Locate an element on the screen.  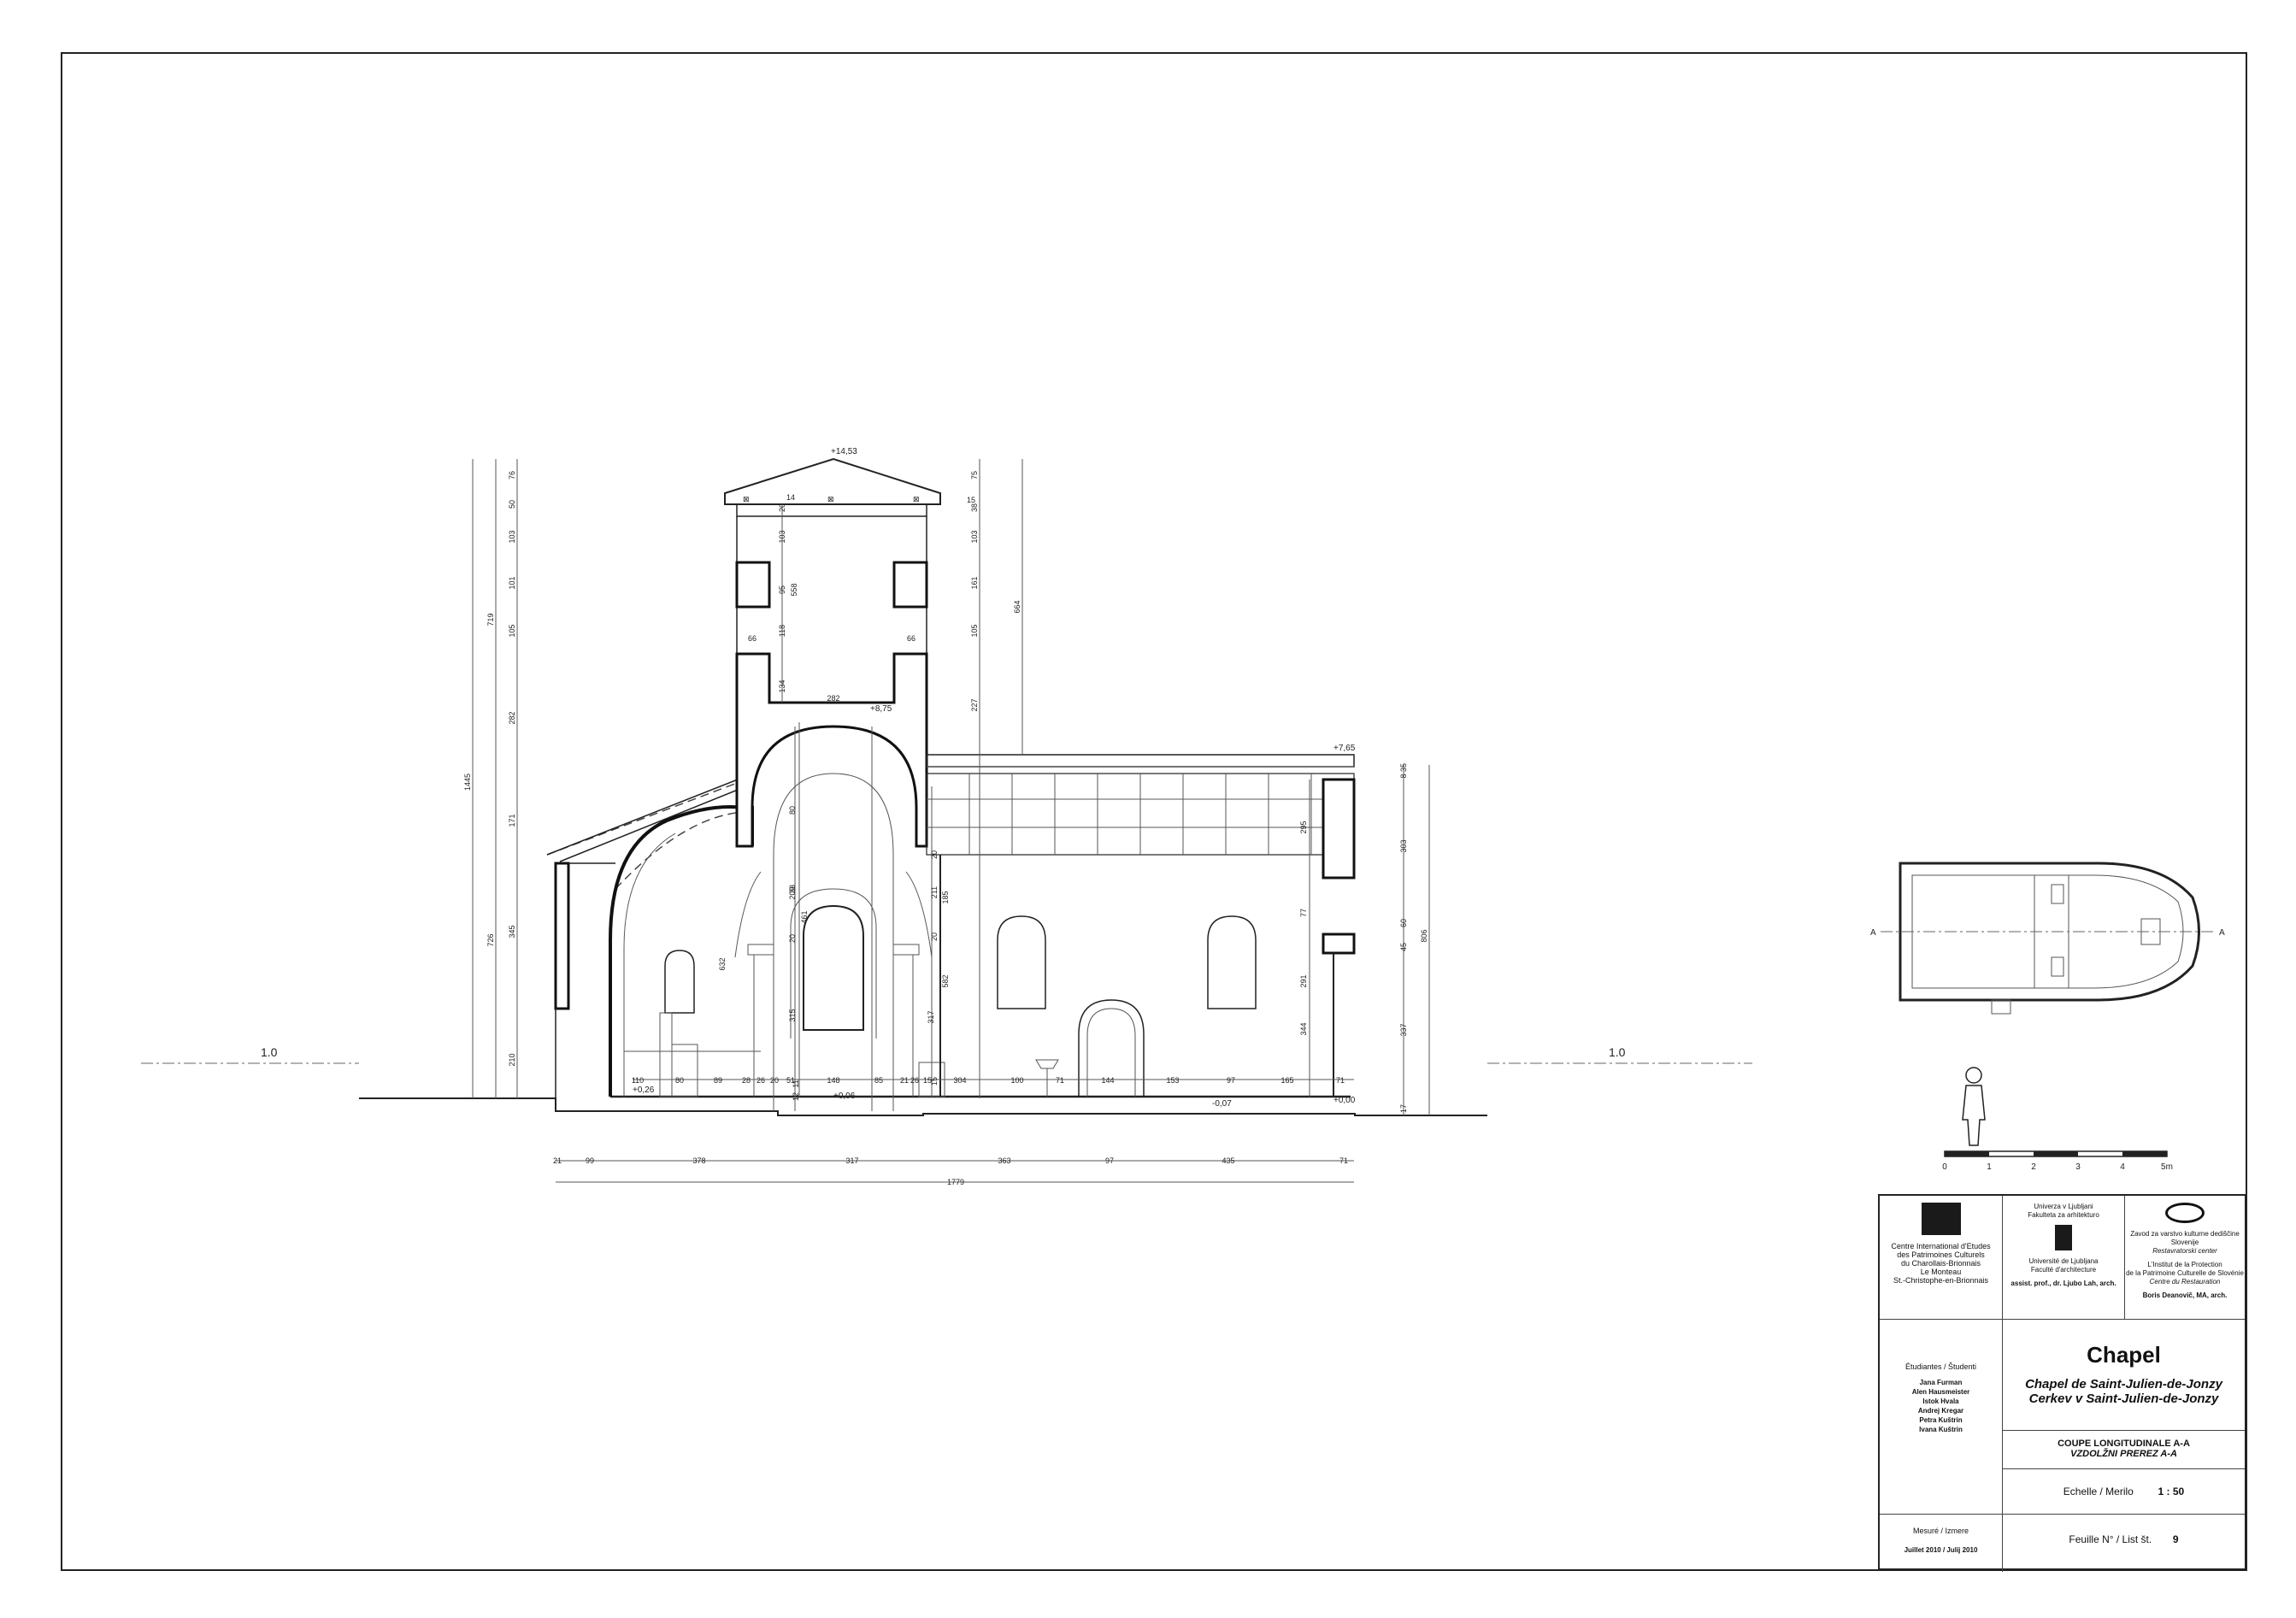
measured-date: Juillet 2010 / Julij 2010 is located at coordinates (1941, 1550).